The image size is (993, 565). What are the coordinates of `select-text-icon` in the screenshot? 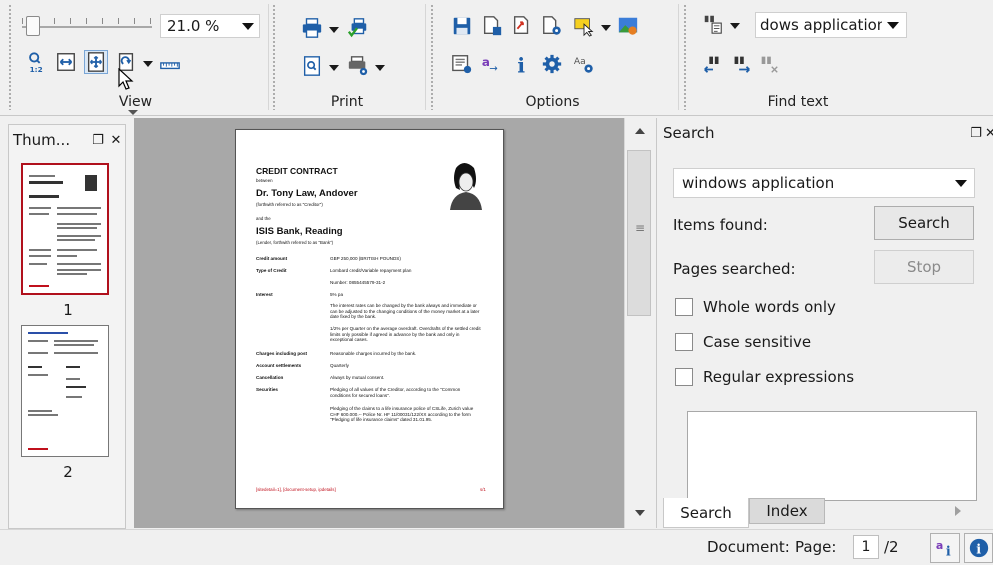 It's located at (584, 26).